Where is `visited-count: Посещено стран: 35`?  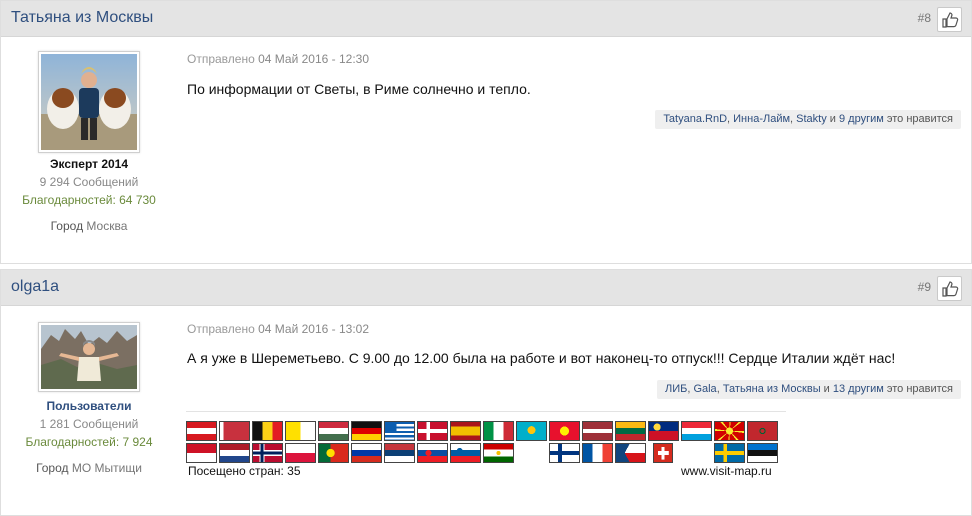
visited-count: Посещено стран: 35 is located at coordinates (244, 471).